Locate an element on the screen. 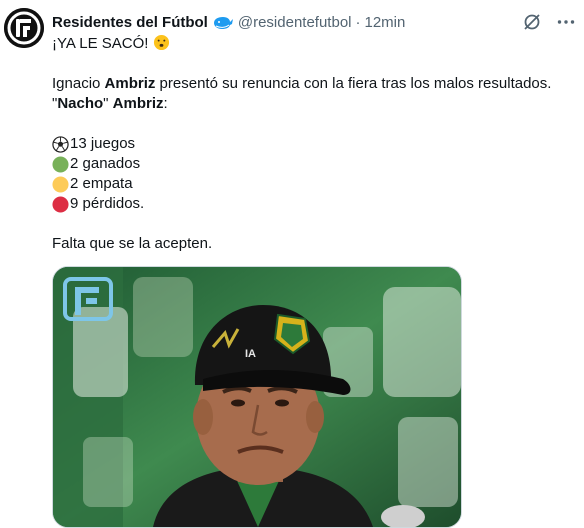 The width and height of the screenshot is (584, 528). soccer-ball-icon is located at coordinates (60, 144).